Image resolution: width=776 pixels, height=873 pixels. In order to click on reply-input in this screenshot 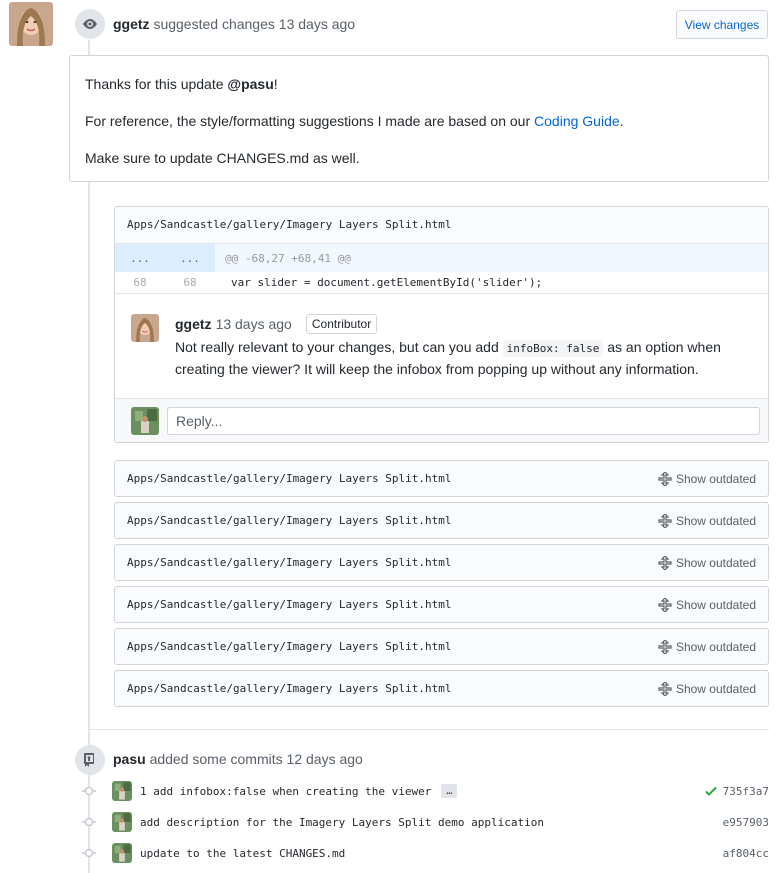, I will do `click(463, 421)`.